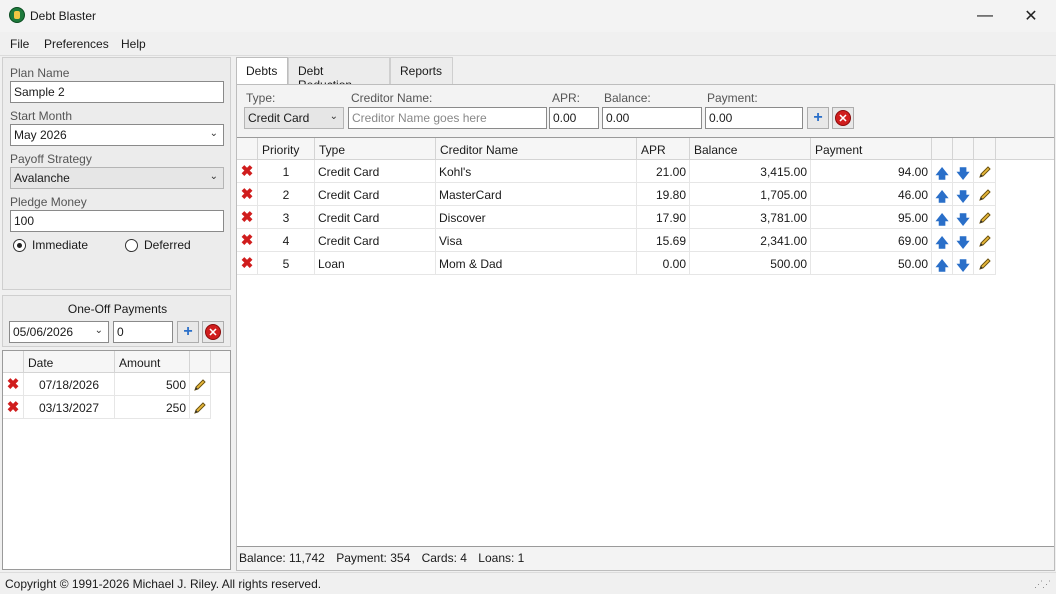 The image size is (1056, 594). I want to click on close-button: ✕, so click(1031, 16).